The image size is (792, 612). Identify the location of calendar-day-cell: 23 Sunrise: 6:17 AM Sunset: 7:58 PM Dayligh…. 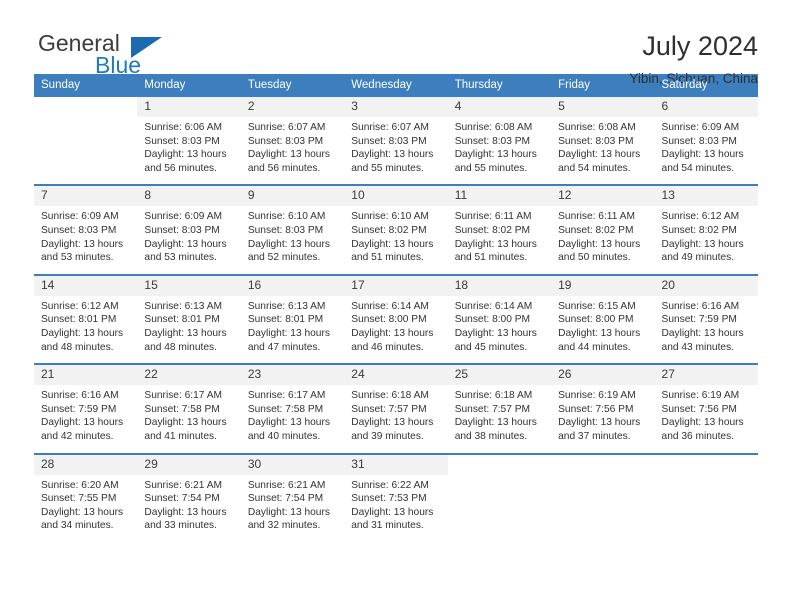
(292, 408).